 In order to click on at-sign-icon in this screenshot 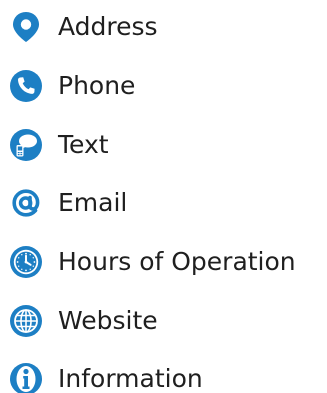, I will do `click(26, 203)`.